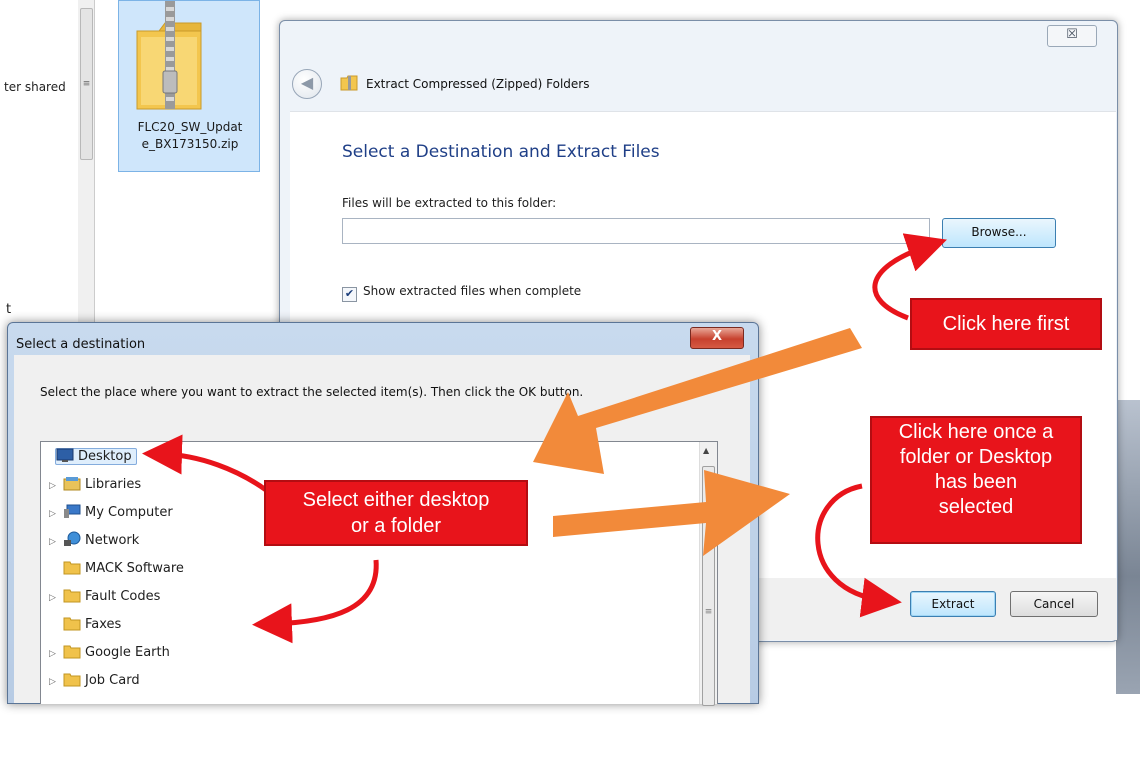 The width and height of the screenshot is (1140, 757). I want to click on navigation-pane: ter shared t, so click(39, 165).